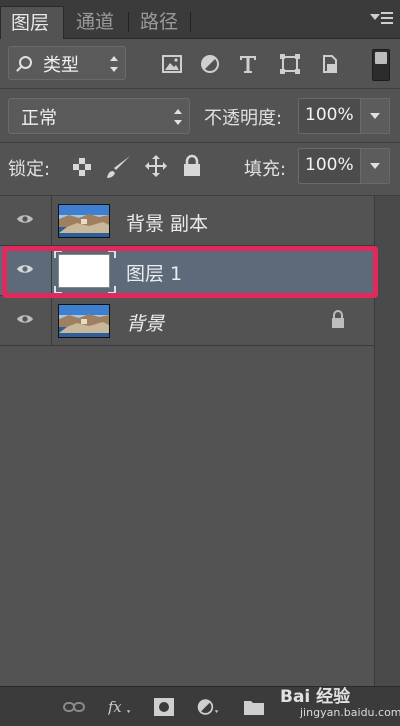  I want to click on layer-style-fx-icon: fx, so click(120, 707).